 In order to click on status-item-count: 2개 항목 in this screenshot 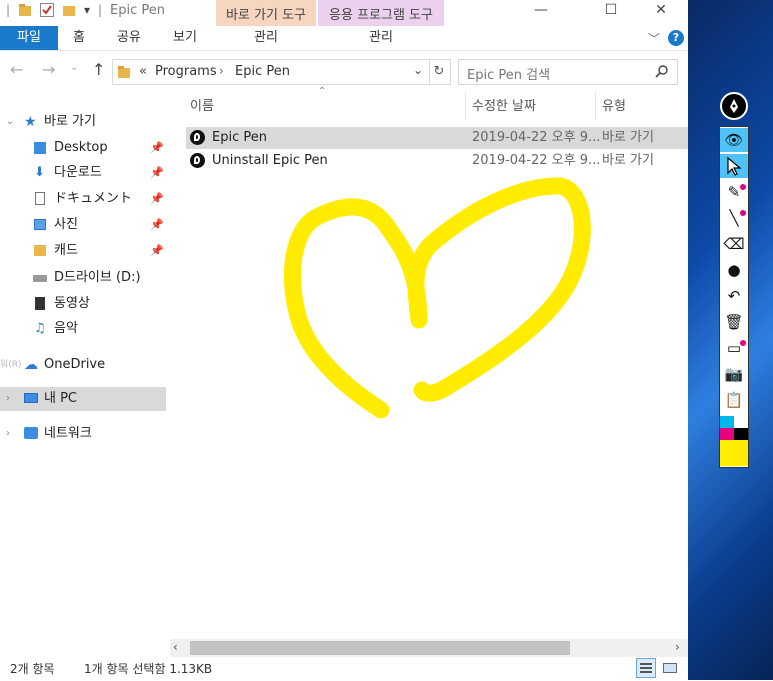, I will do `click(32, 669)`.